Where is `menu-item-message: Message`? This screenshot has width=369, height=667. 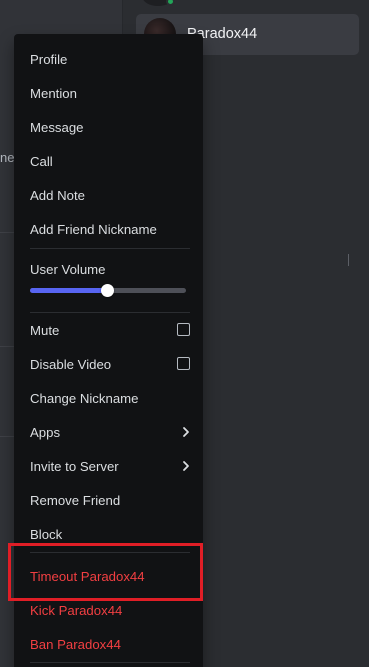
menu-item-message: Message is located at coordinates (109, 127).